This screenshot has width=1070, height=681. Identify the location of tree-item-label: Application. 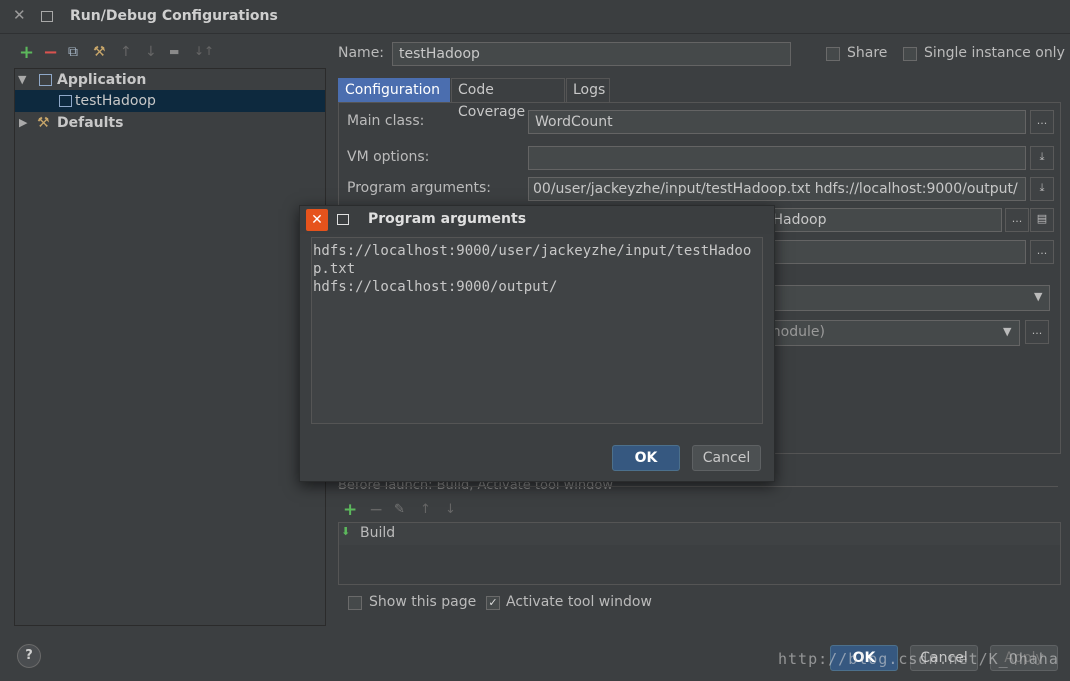
(102, 80).